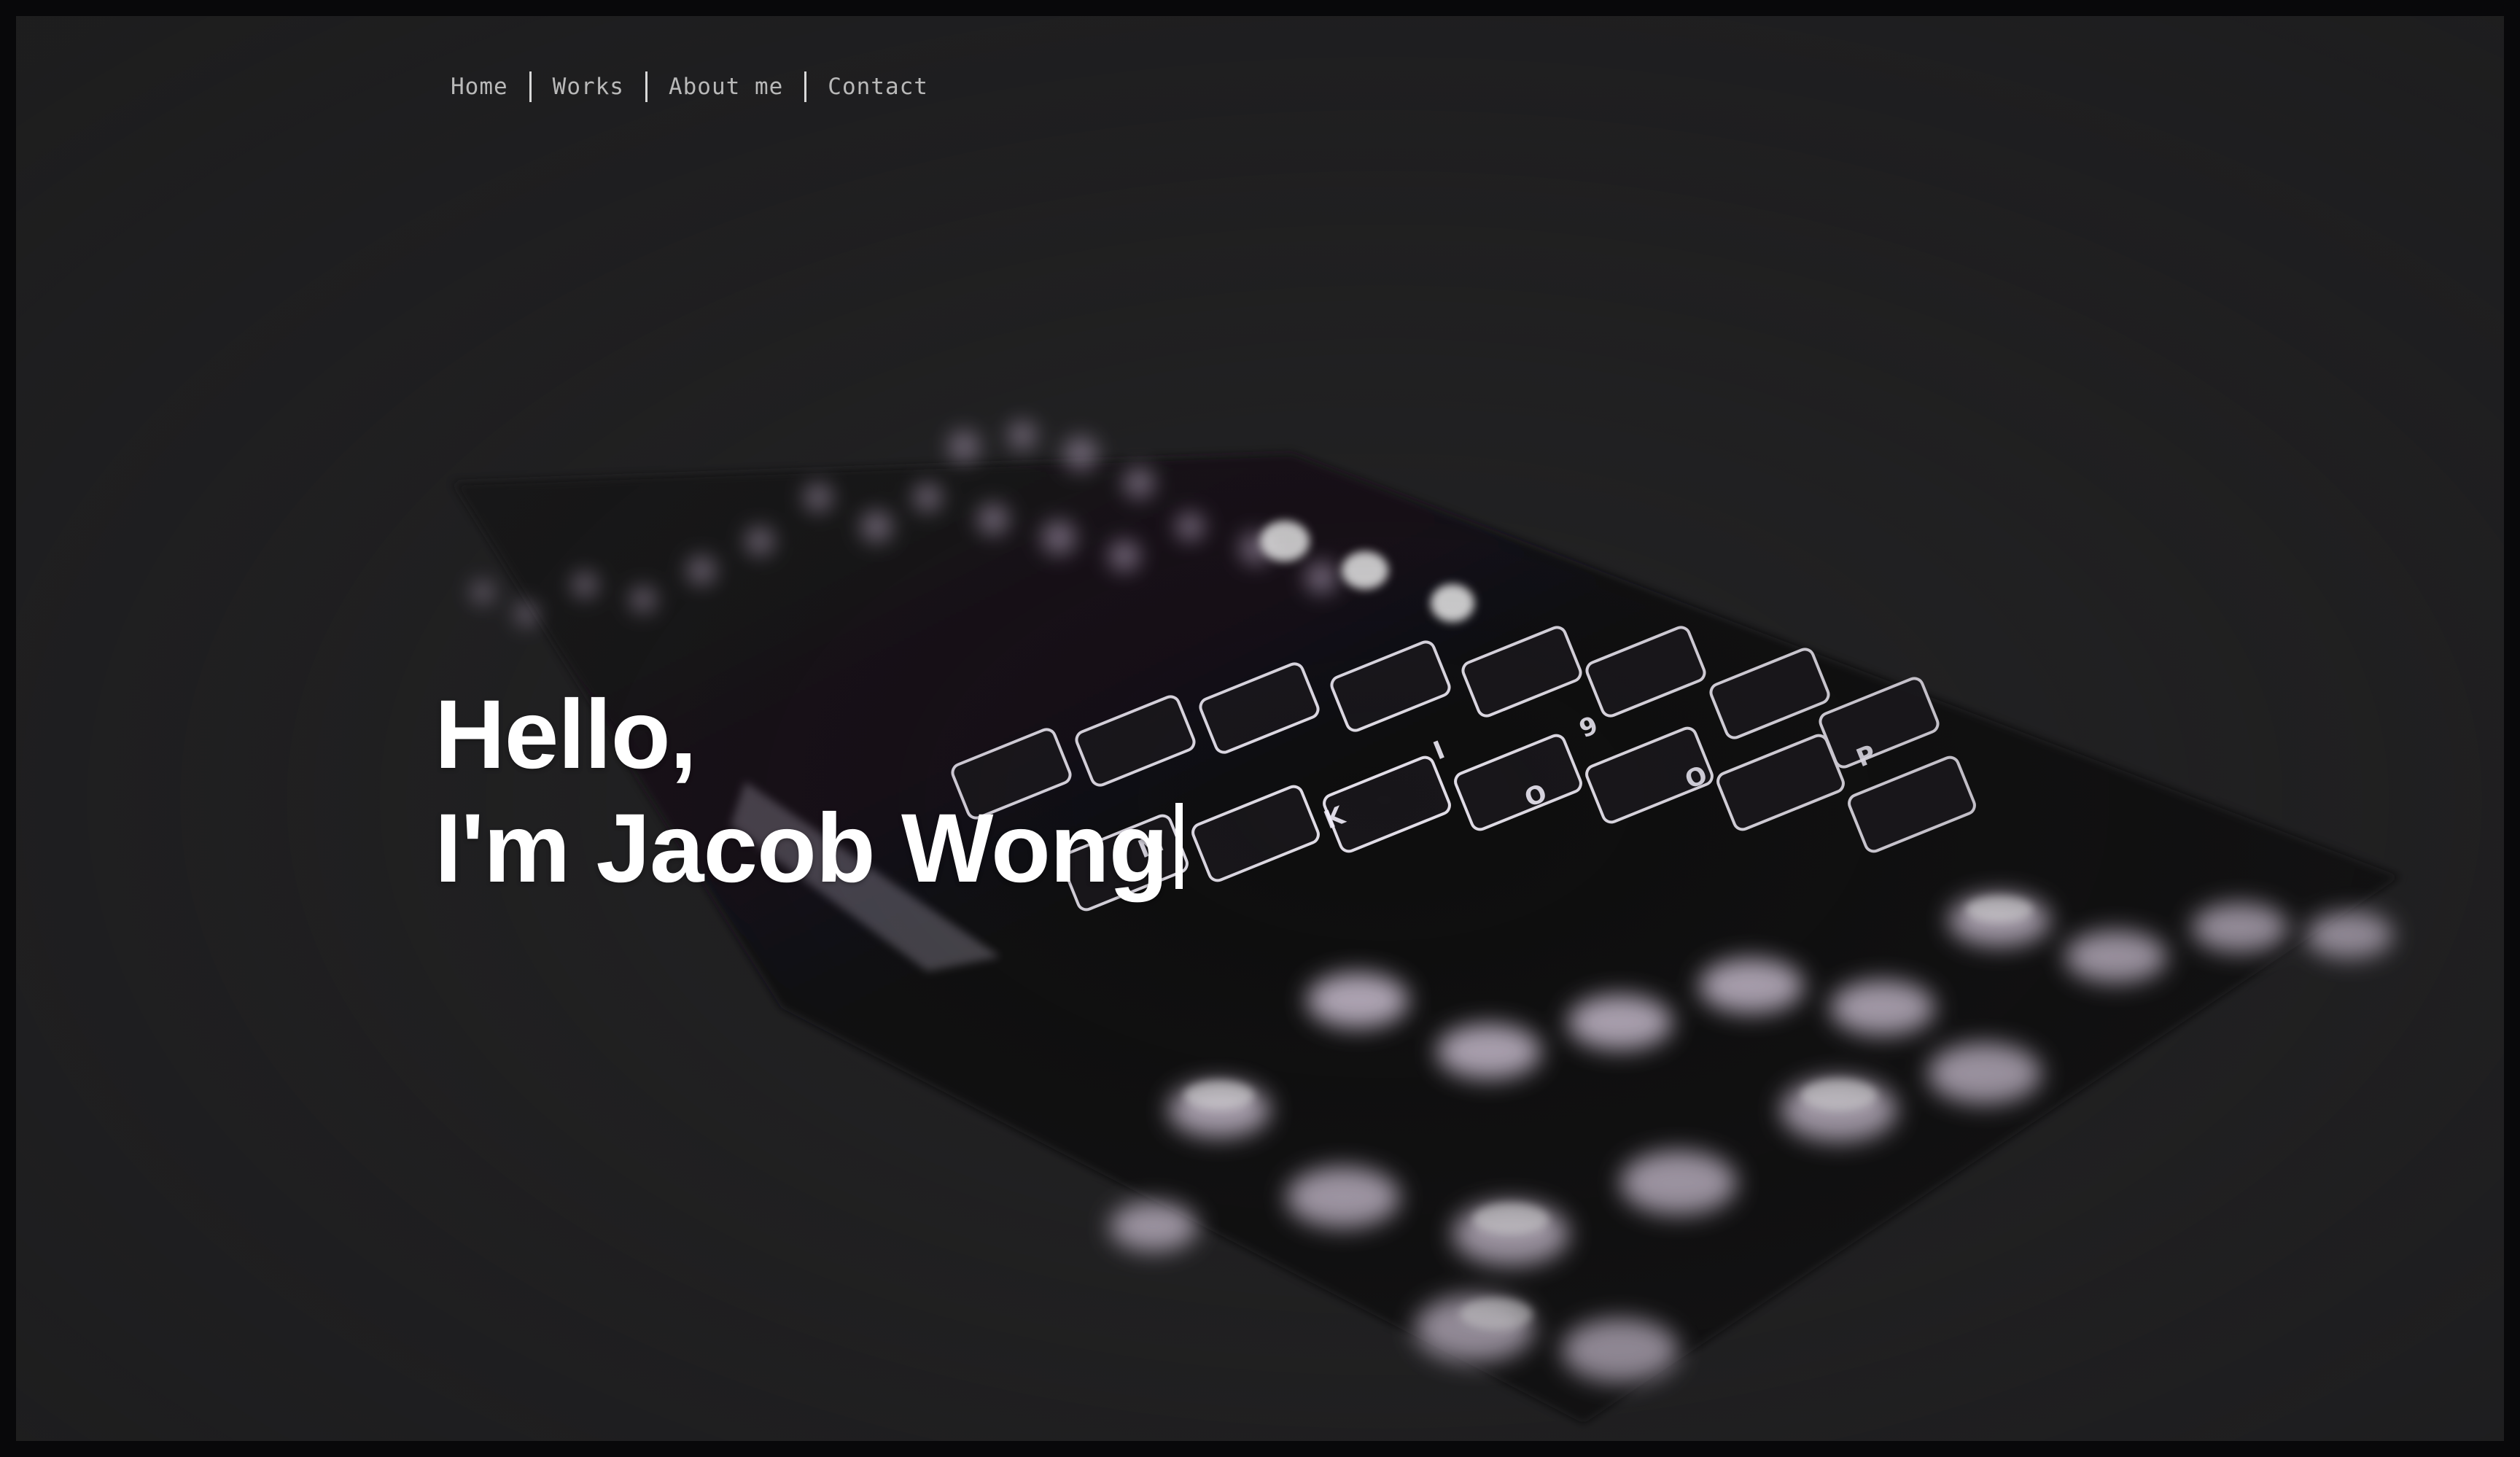  I want to click on hero-headline: Hello, I'm Jacob Wong, so click(809, 792).